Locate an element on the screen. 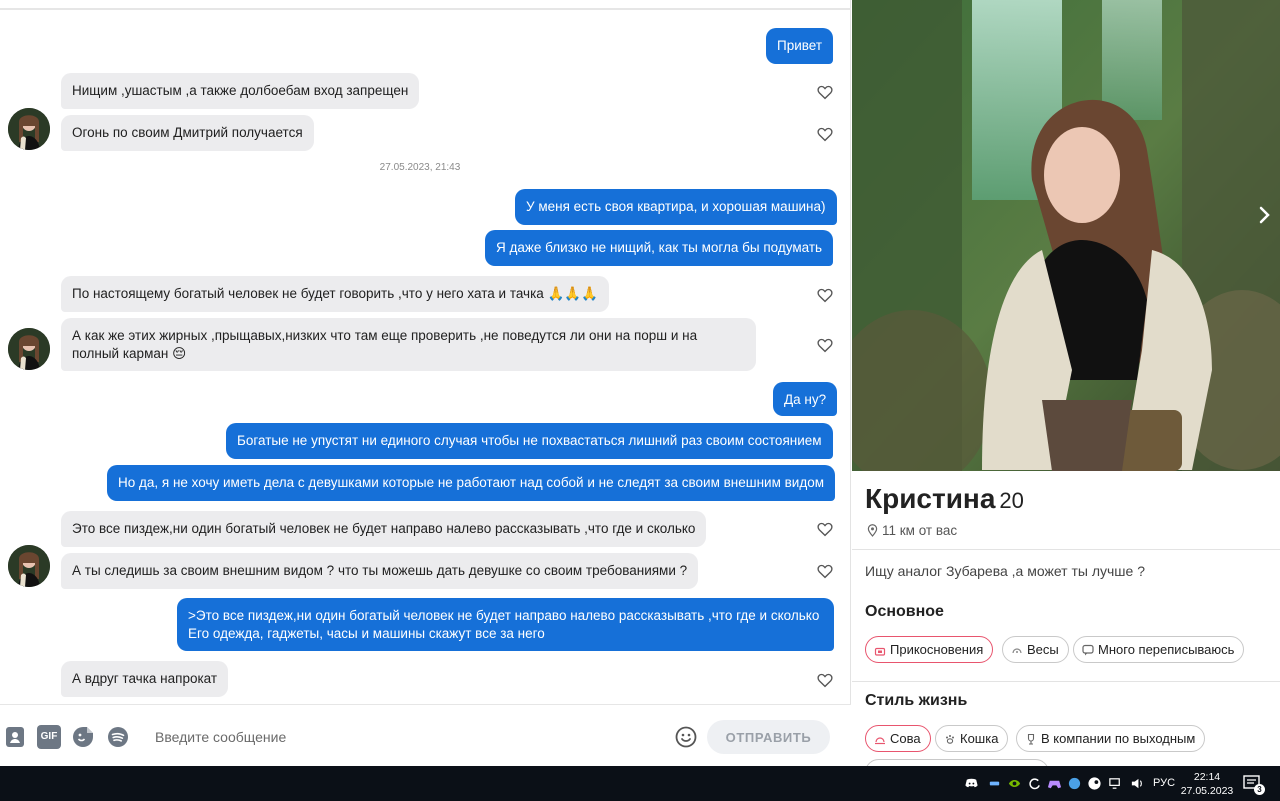 Image resolution: width=1280 pixels, height=801 pixels. profile-name-text: Кристина is located at coordinates (930, 498).